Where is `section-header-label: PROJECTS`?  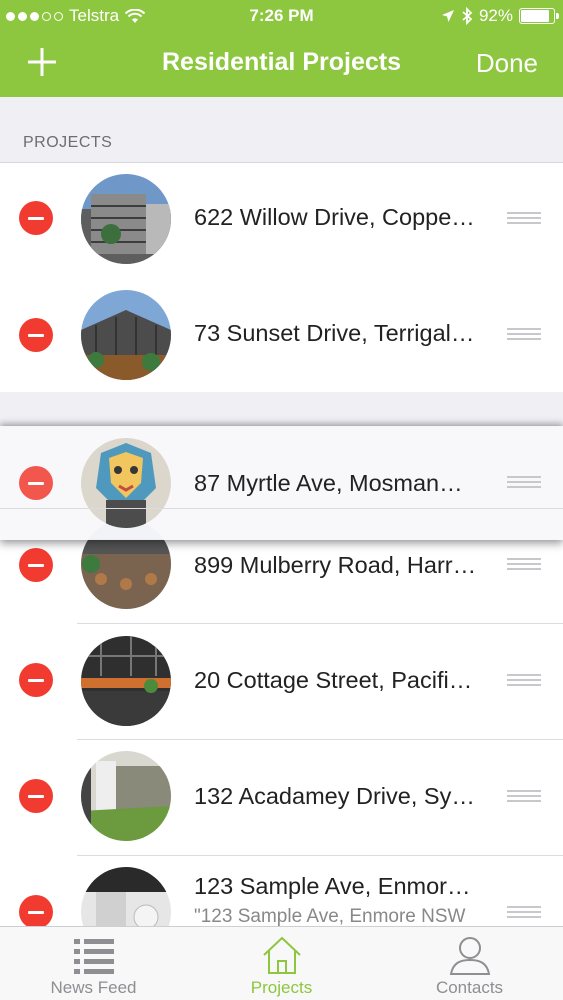
section-header-label: PROJECTS is located at coordinates (68, 142).